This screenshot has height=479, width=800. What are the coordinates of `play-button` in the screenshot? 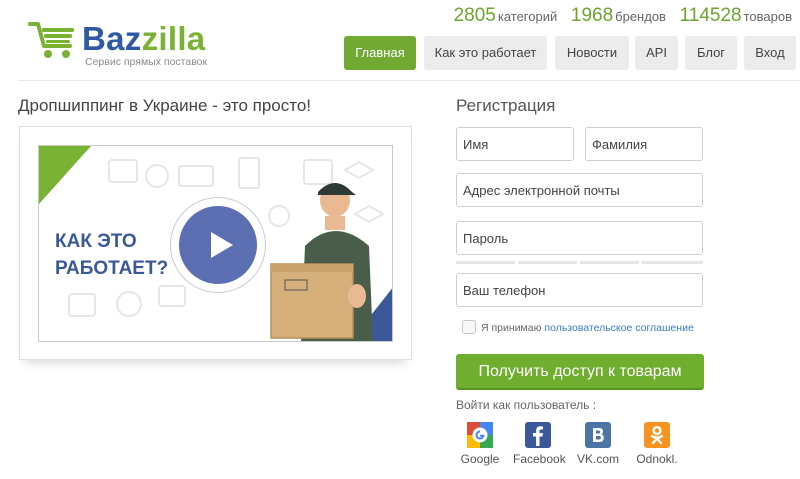 It's located at (218, 245).